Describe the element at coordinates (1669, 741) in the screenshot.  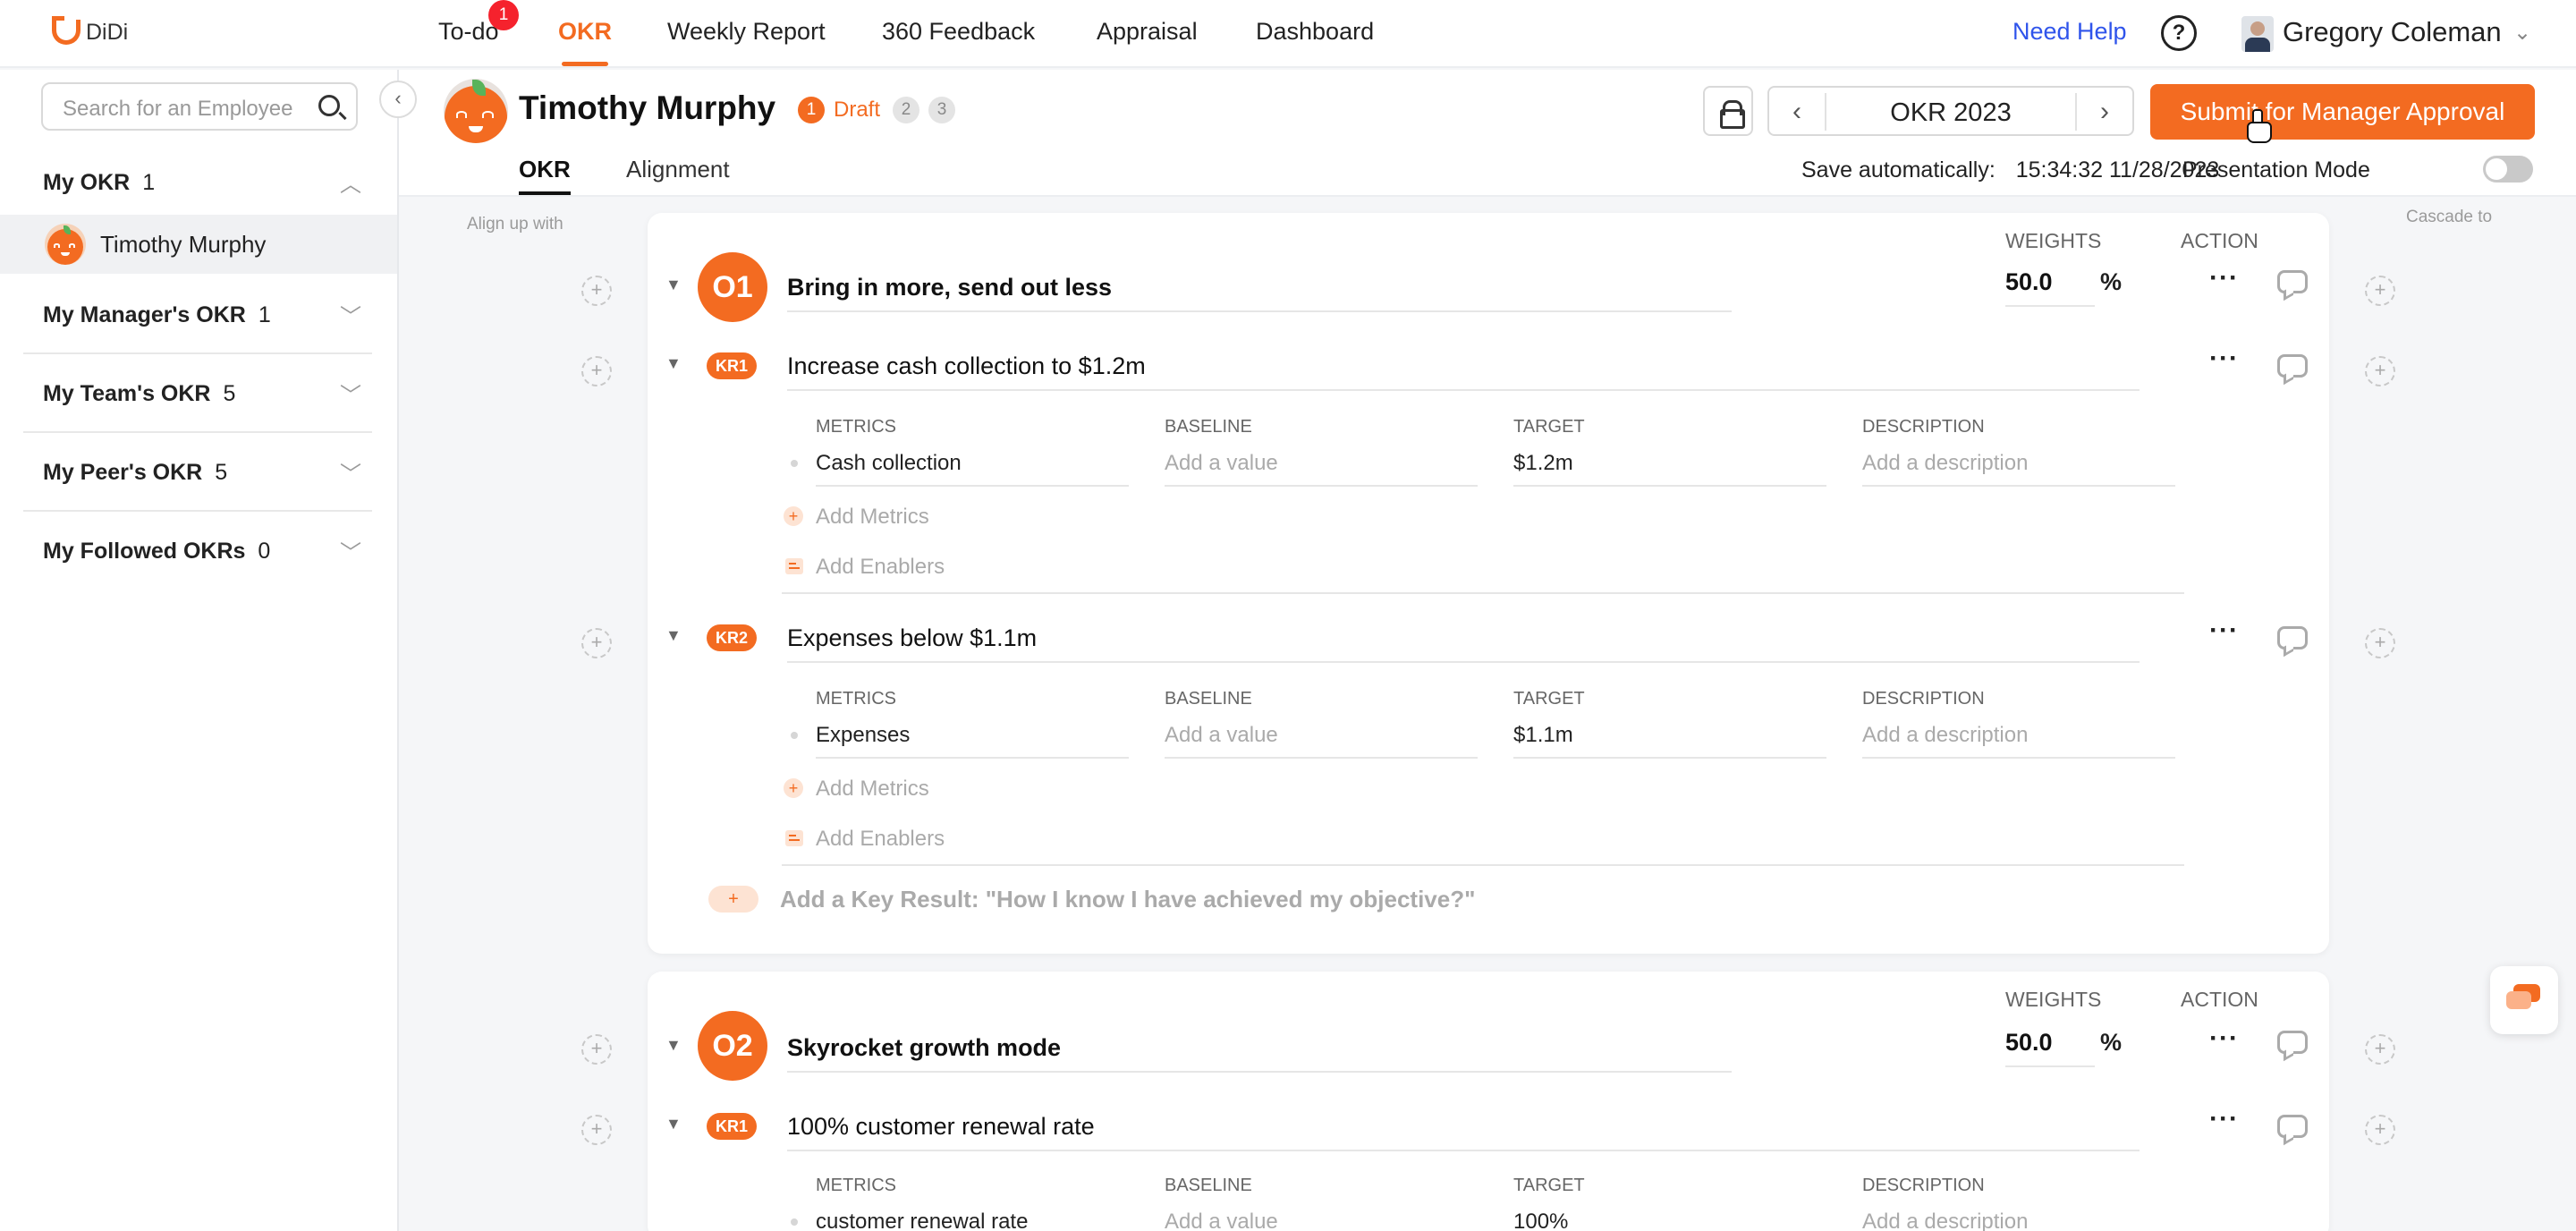
I see `target-value: $1.1m` at that location.